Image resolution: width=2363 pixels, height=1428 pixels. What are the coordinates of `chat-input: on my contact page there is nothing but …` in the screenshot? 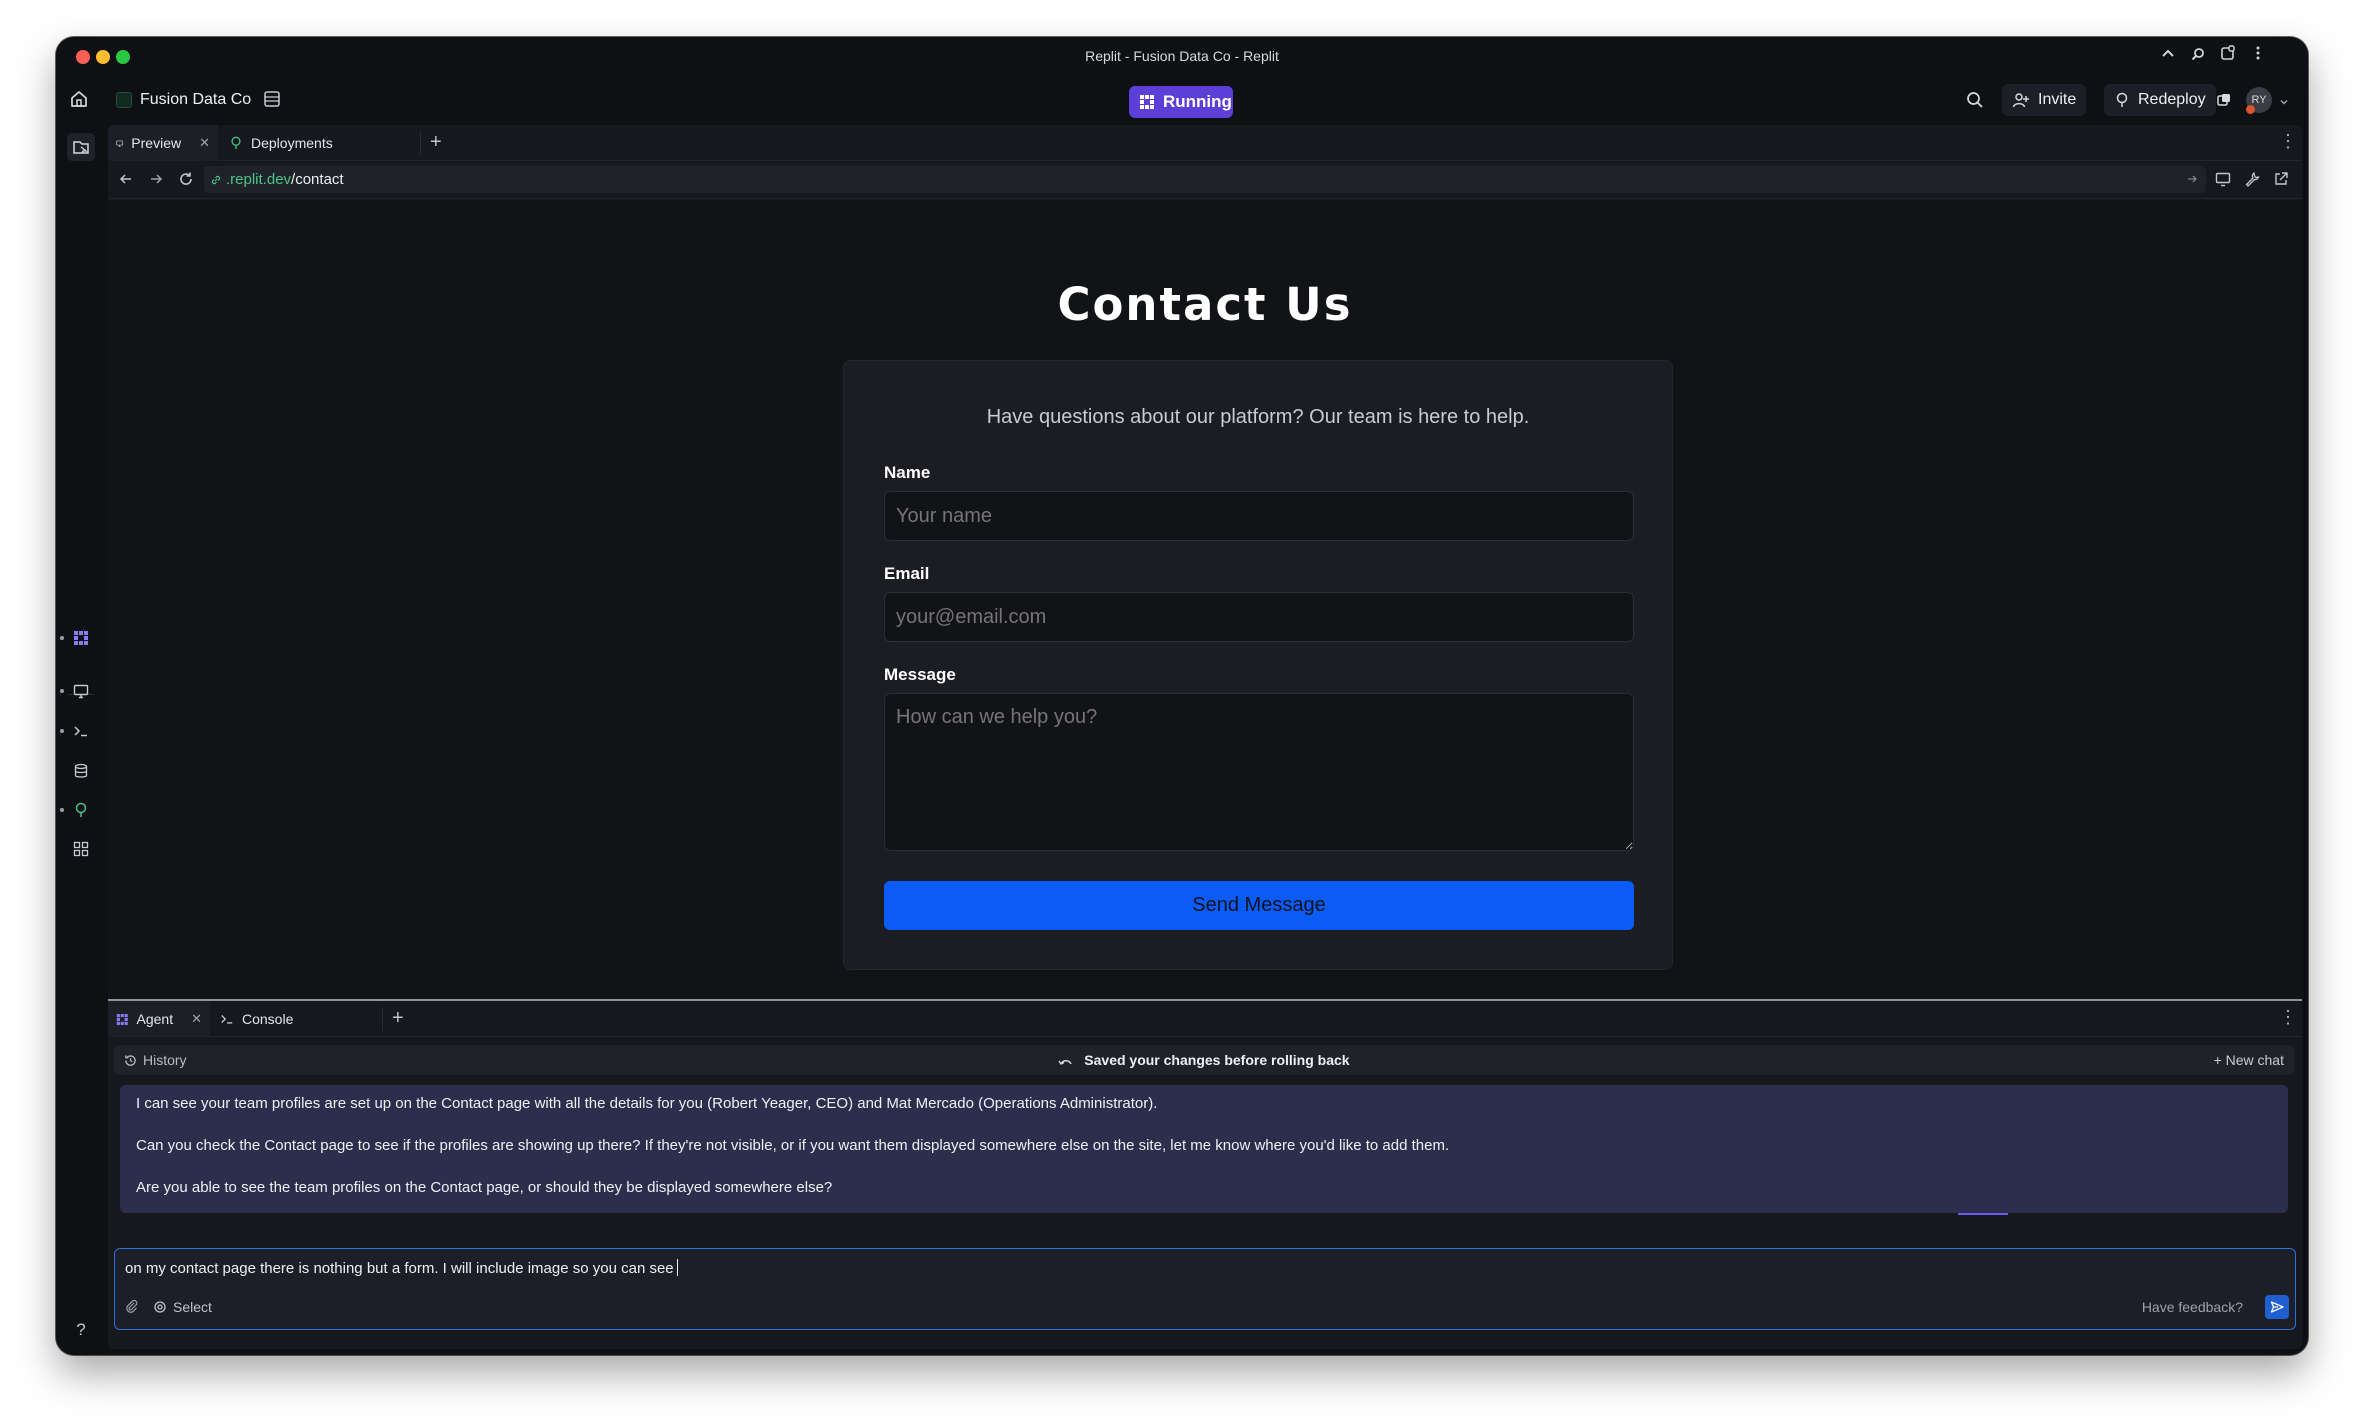 It's located at (401, 1268).